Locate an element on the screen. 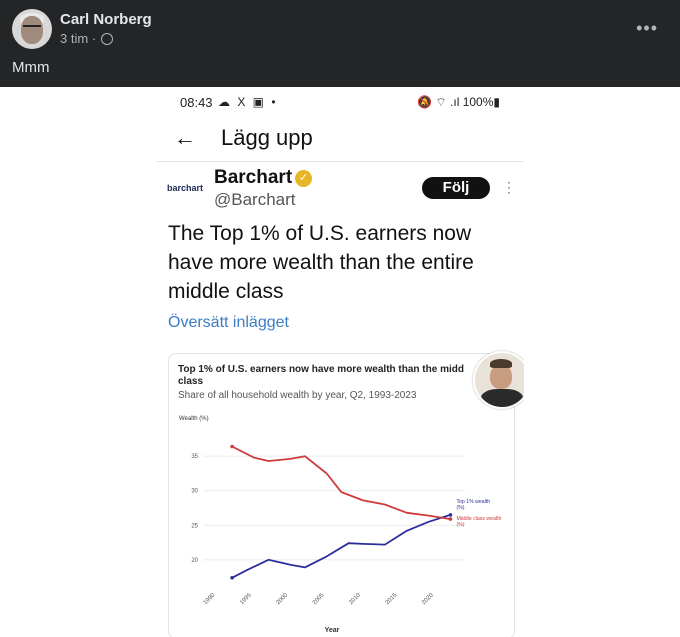  barchart-logo: barchart is located at coordinates (185, 188).